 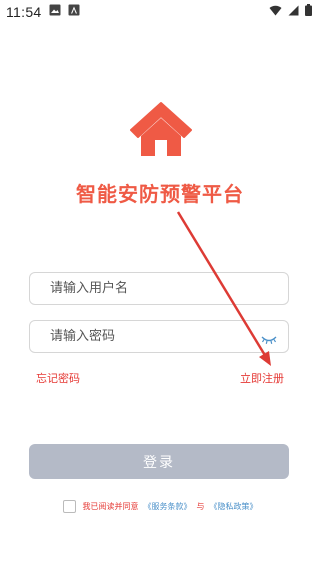 What do you see at coordinates (110, 506) in the screenshot?
I see `agreement-prefix: 我已阅读并同意` at bounding box center [110, 506].